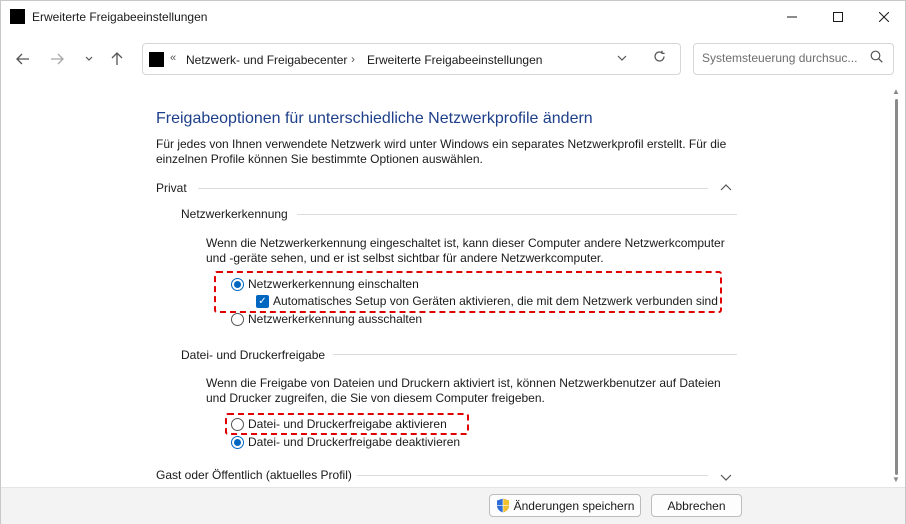 The image size is (906, 524). I want to click on title-bar: Erweiterte Freigabeeinstellungen, so click(453, 16).